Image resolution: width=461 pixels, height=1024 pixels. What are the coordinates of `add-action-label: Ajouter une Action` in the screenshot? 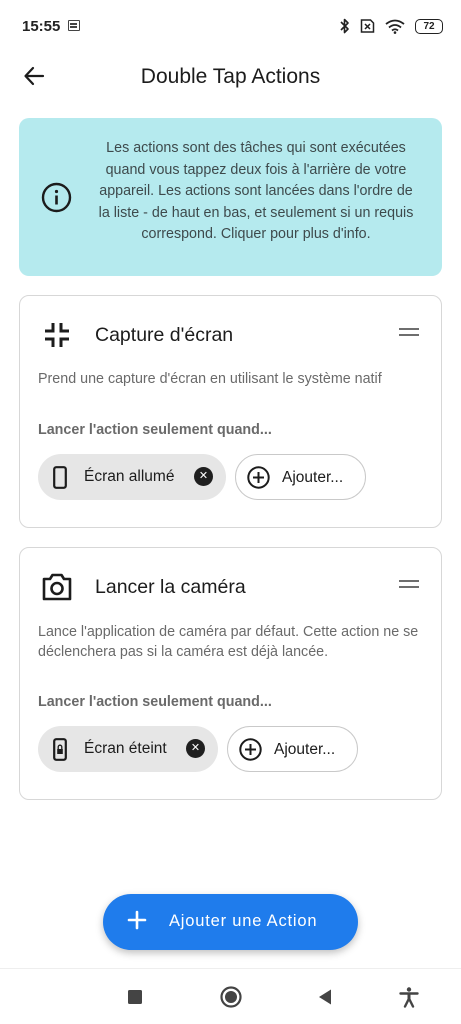 It's located at (243, 921).